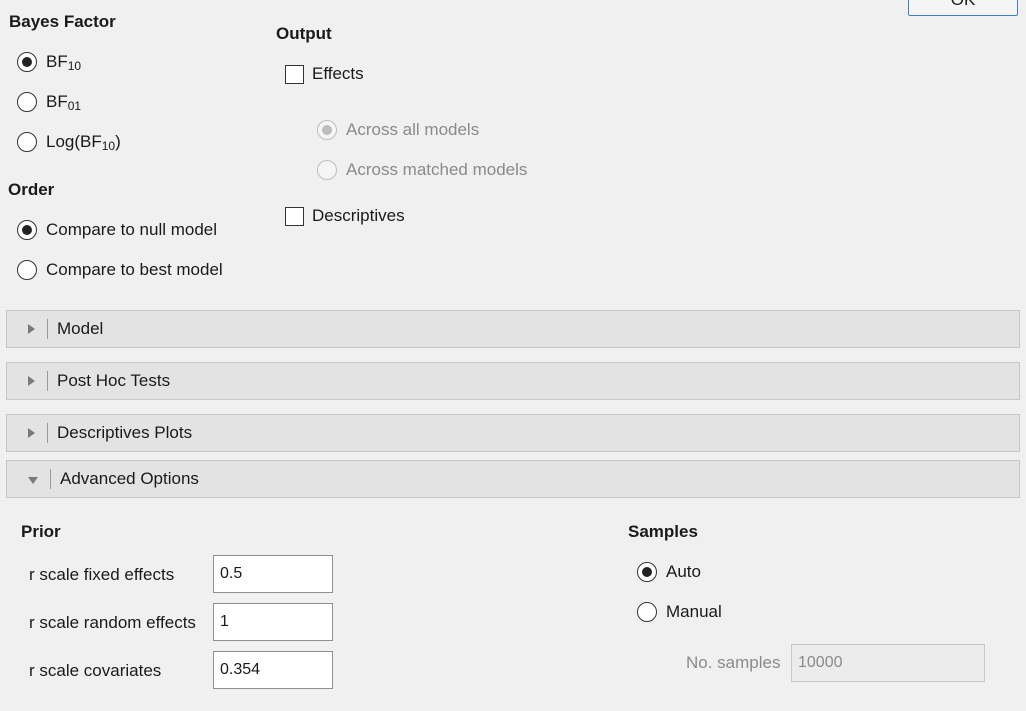 The height and width of the screenshot is (711, 1026). Describe the element at coordinates (647, 612) in the screenshot. I see `radio-samples-manual-indicator` at that location.